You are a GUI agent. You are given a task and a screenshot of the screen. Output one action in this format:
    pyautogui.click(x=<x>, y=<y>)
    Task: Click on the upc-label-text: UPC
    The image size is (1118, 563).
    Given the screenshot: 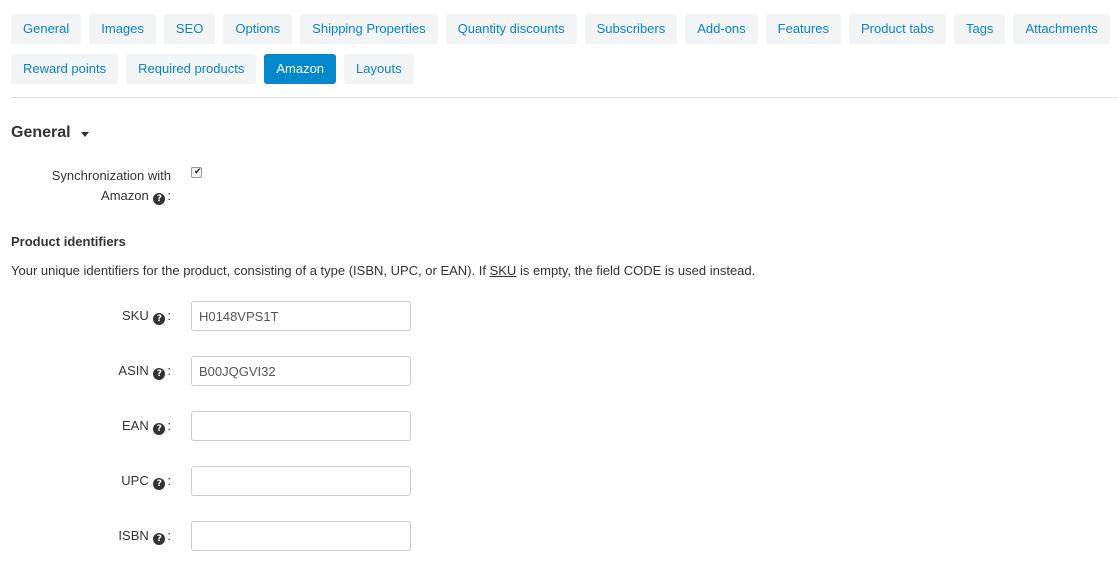 What is the action you would take?
    pyautogui.click(x=135, y=480)
    